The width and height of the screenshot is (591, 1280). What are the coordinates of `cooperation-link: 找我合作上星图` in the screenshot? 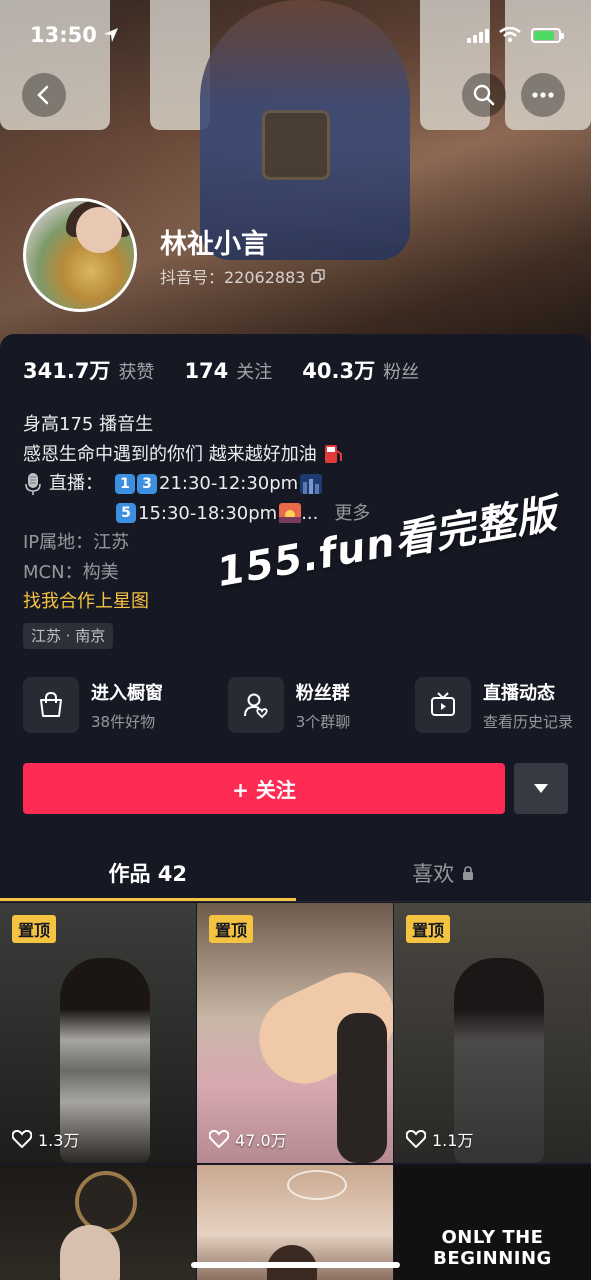 It's located at (196, 602).